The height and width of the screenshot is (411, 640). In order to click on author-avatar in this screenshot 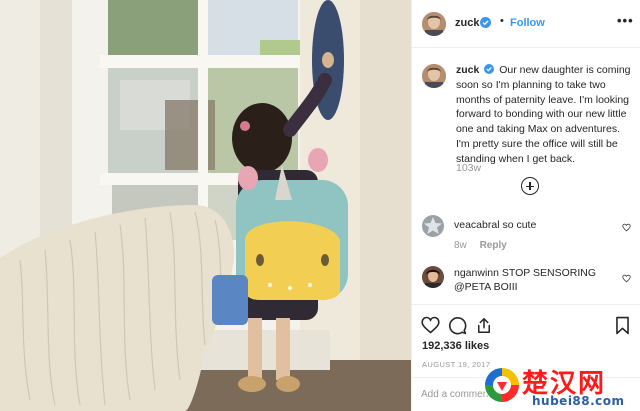, I will do `click(434, 24)`.